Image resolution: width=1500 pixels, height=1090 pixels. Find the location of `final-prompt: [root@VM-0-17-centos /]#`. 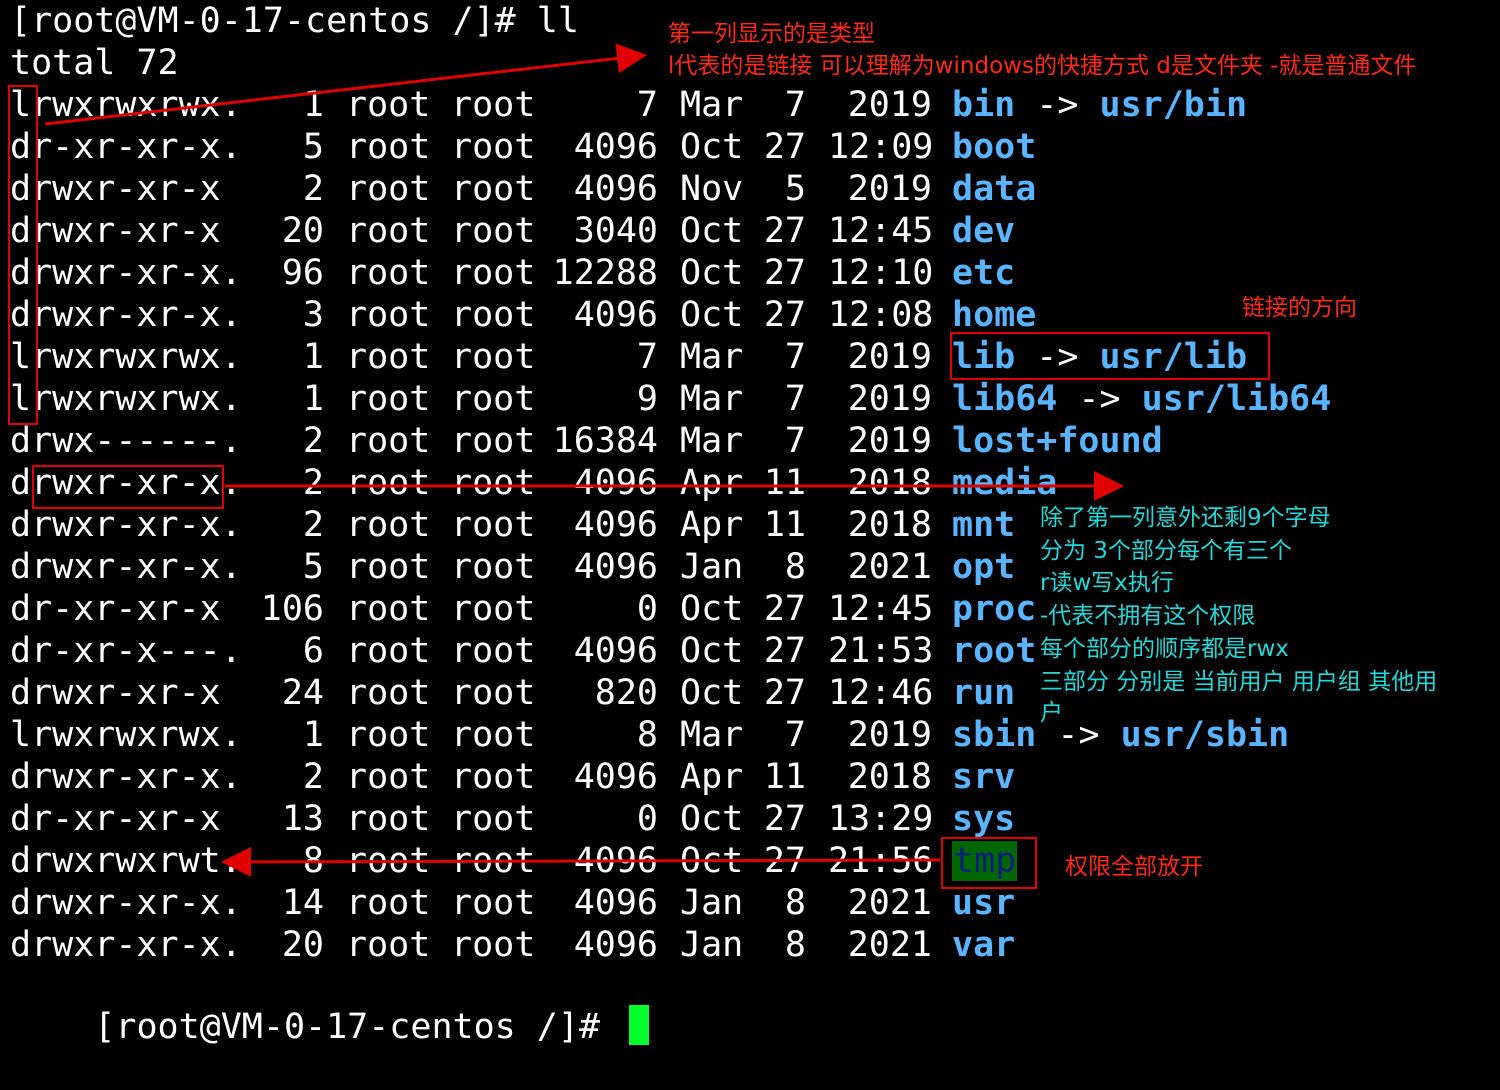

final-prompt: [root@VM-0-17-centos /]# is located at coordinates (358, 1027).